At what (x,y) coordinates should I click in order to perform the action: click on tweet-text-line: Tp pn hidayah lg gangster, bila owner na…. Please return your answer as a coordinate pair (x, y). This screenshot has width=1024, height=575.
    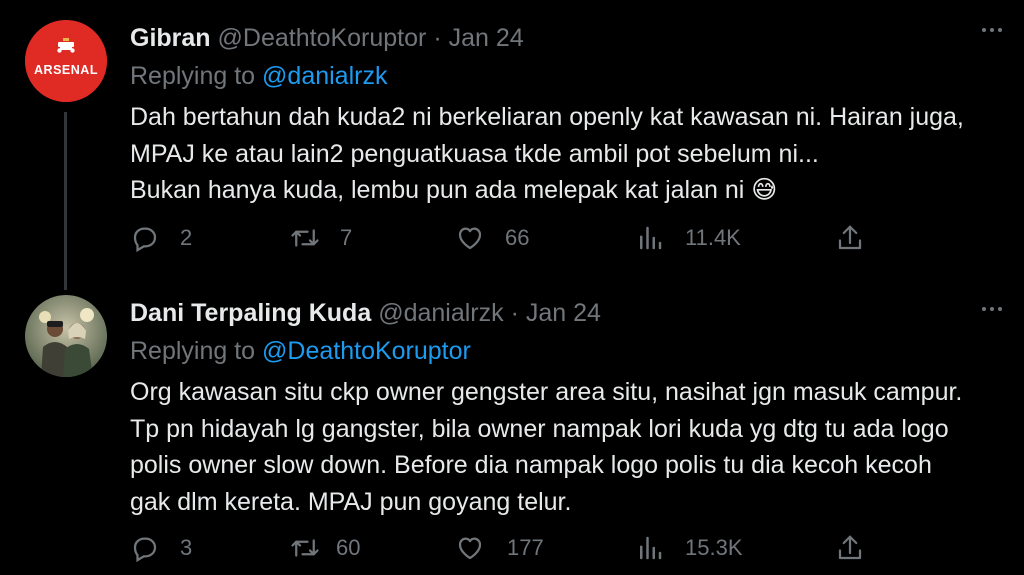
    Looking at the image, I should click on (539, 428).